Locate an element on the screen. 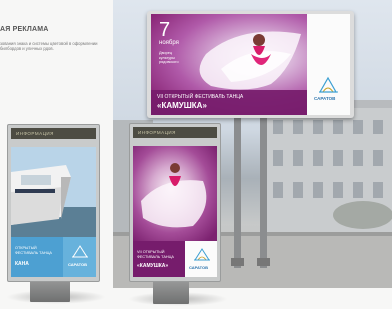 The height and width of the screenshot is (309, 392). lightbox-right-title-box: VII ОТКРЫТЫЙ ФЕСТИВАЛЬ ТАНЦА «КАМУШКА» is located at coordinates (159, 259).